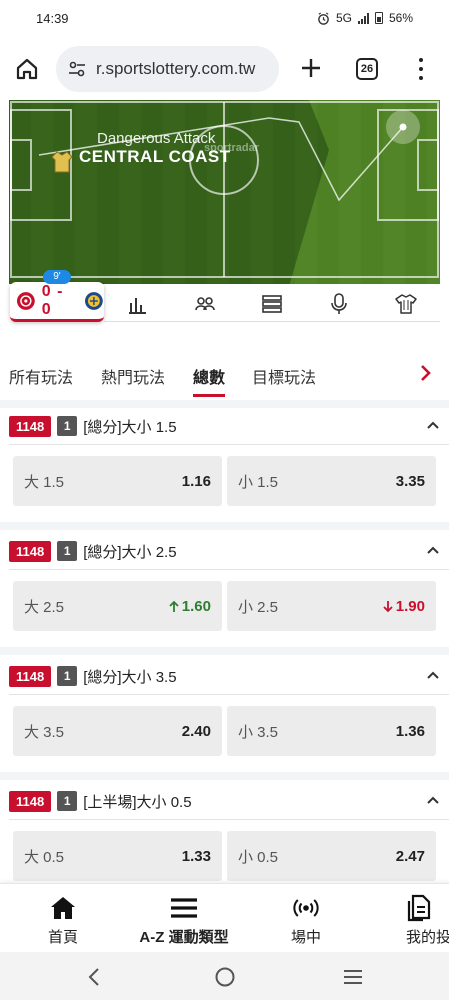  I want to click on nav-my-bets-label: 我的投注, so click(427, 937).